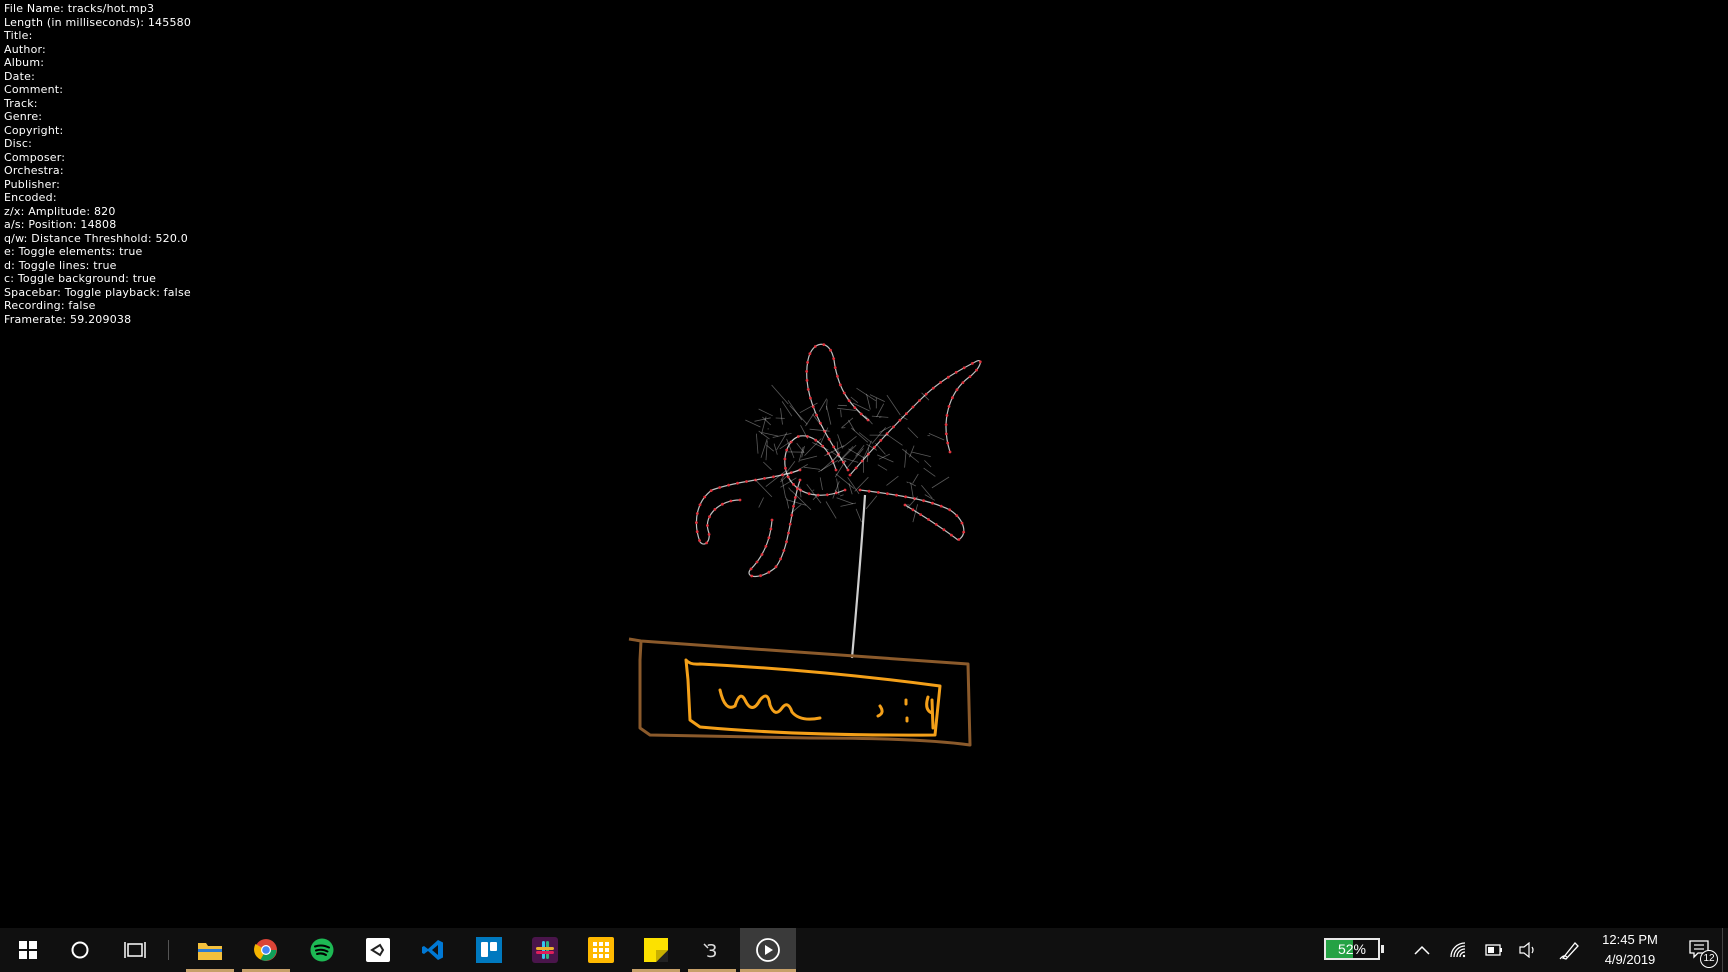 Image resolution: width=1728 pixels, height=972 pixels. I want to click on vscode-icon, so click(432, 950).